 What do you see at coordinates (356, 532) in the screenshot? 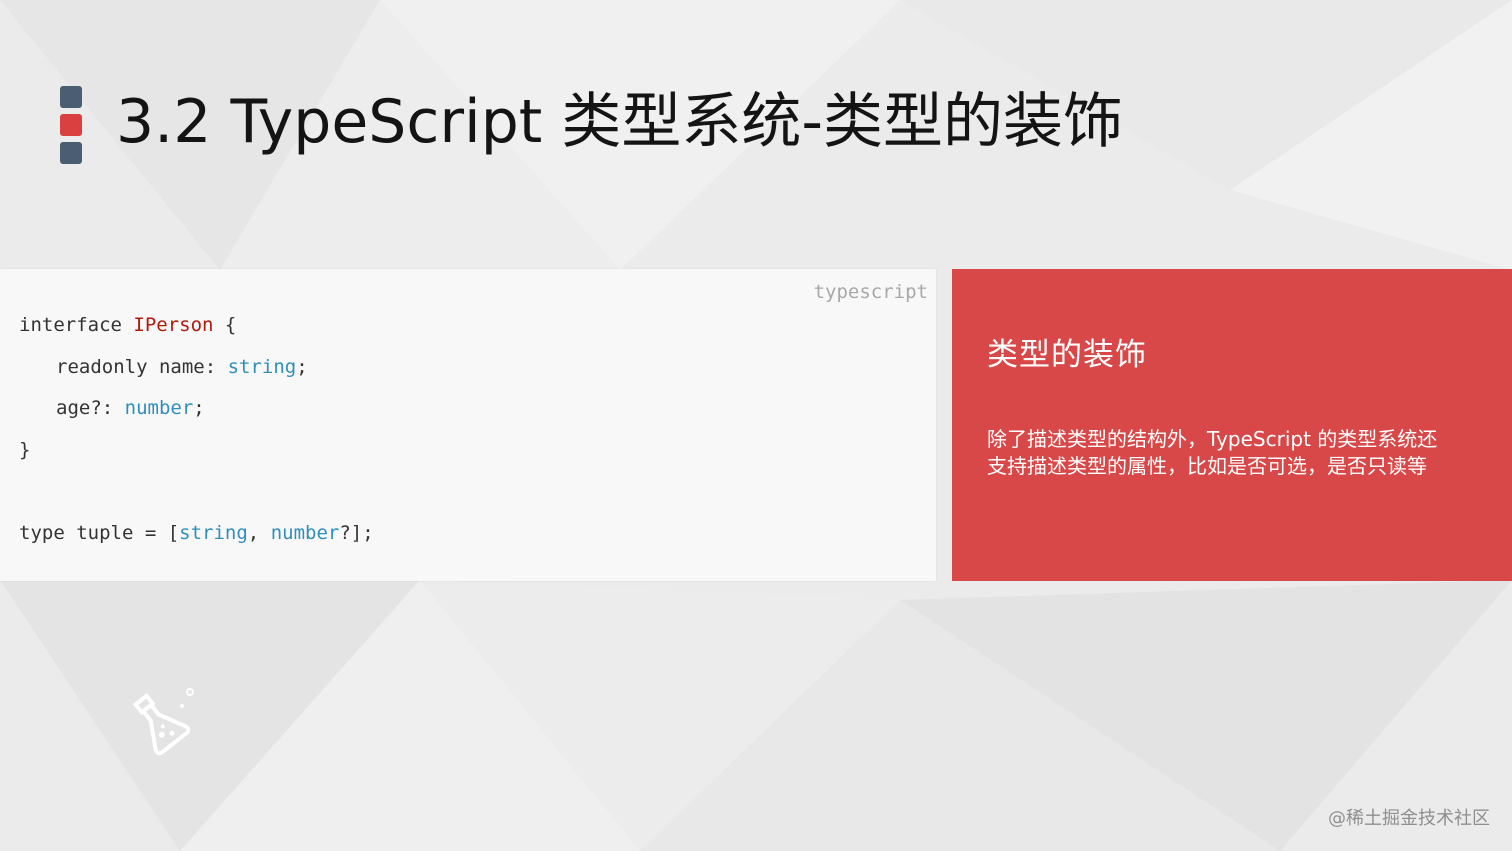
I see `code-token: ?];` at bounding box center [356, 532].